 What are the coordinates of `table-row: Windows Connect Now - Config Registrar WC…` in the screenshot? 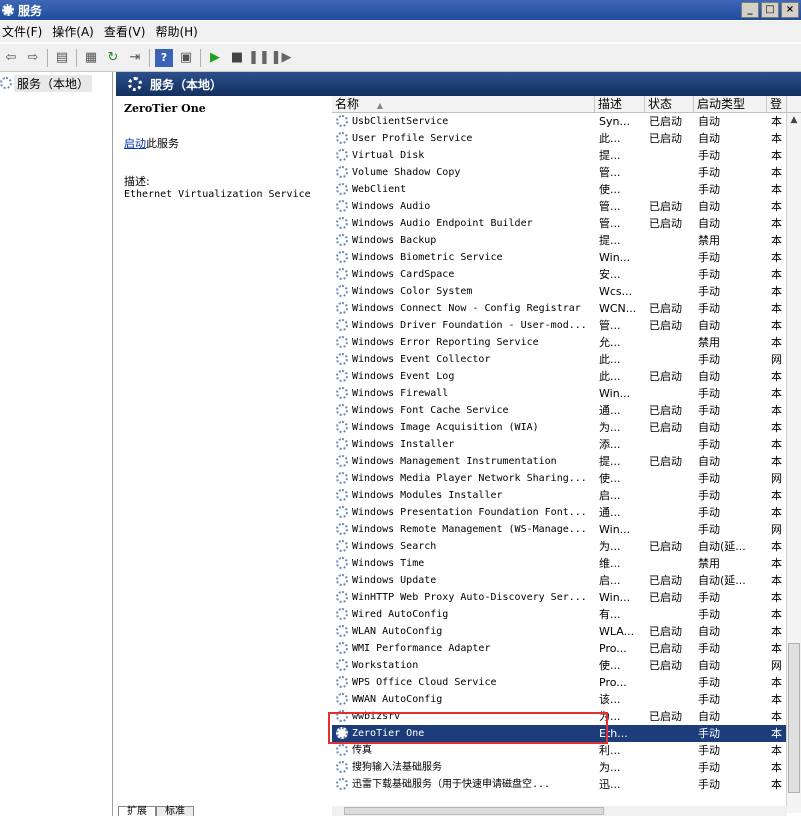 It's located at (559, 308).